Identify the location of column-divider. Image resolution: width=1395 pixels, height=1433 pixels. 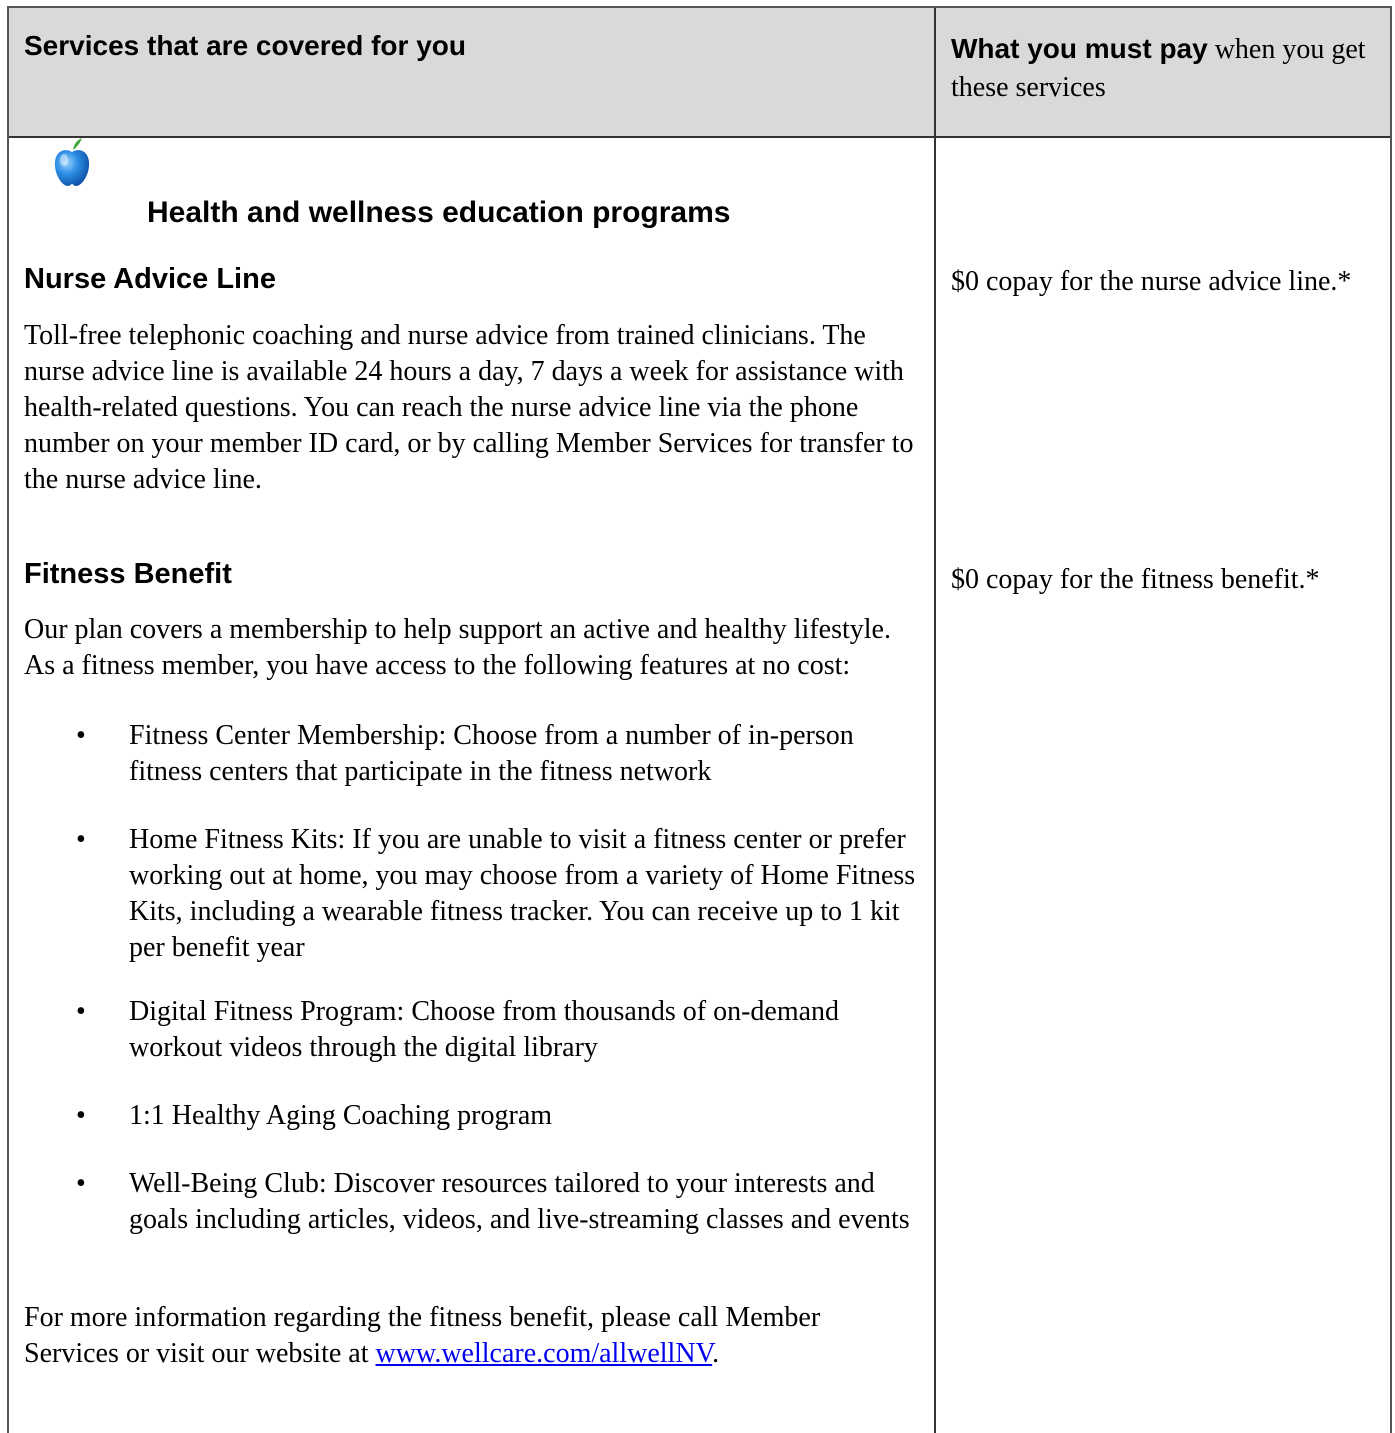
(935, 720).